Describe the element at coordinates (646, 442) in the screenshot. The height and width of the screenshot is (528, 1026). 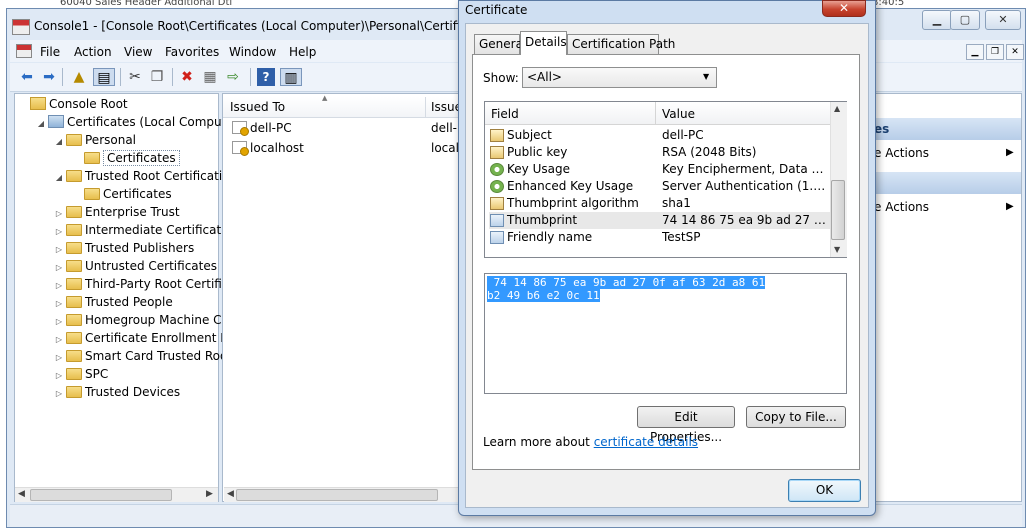
I see `certificate-details-link: certificate details` at that location.